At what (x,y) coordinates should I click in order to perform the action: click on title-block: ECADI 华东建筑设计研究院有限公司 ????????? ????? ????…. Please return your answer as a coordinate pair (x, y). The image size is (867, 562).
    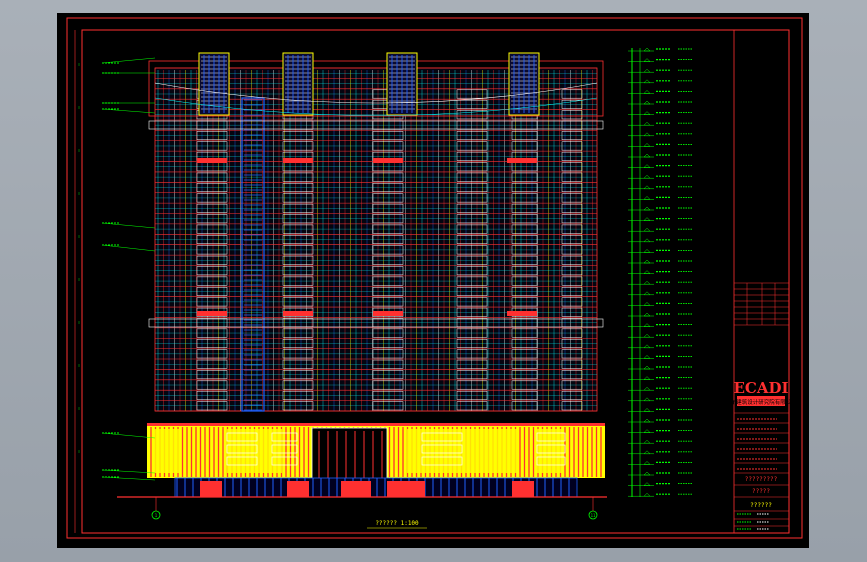
    Looking at the image, I should click on (761, 281).